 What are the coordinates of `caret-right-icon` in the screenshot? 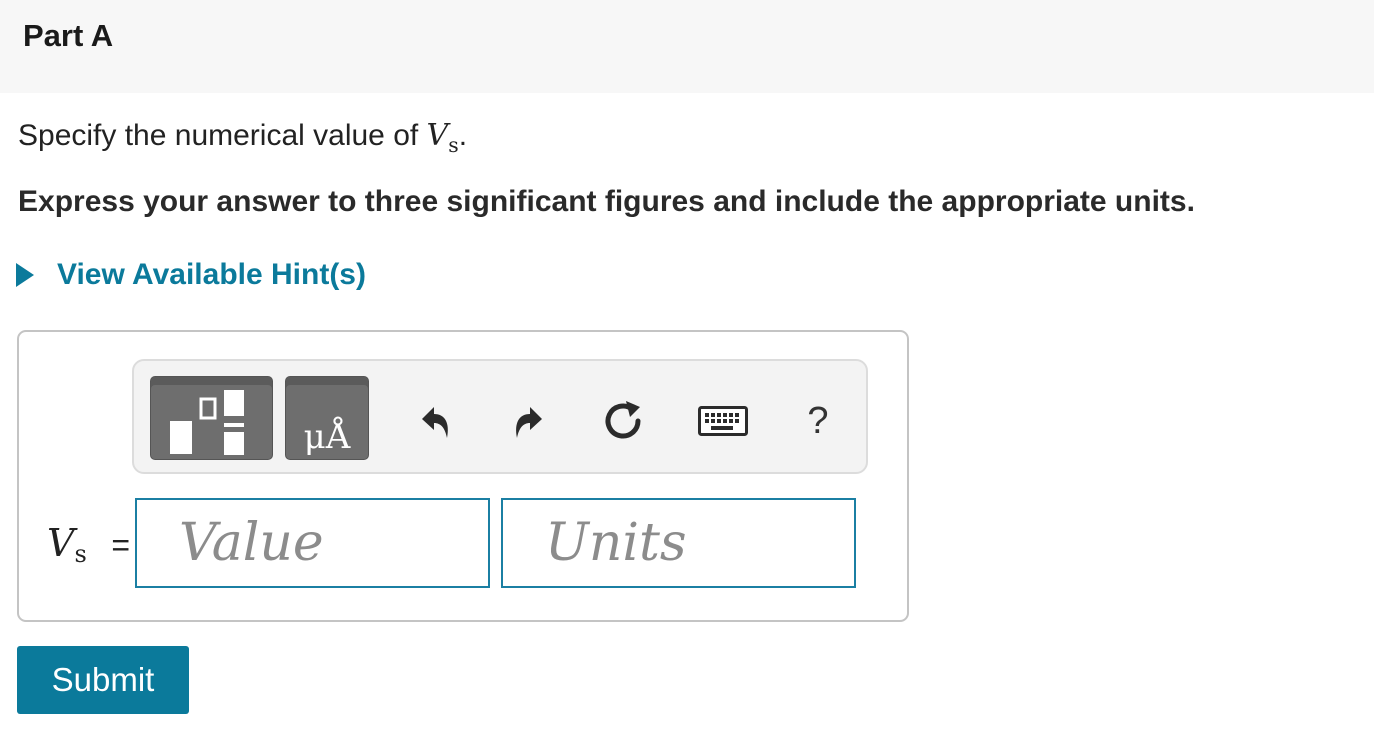 It's located at (25, 275).